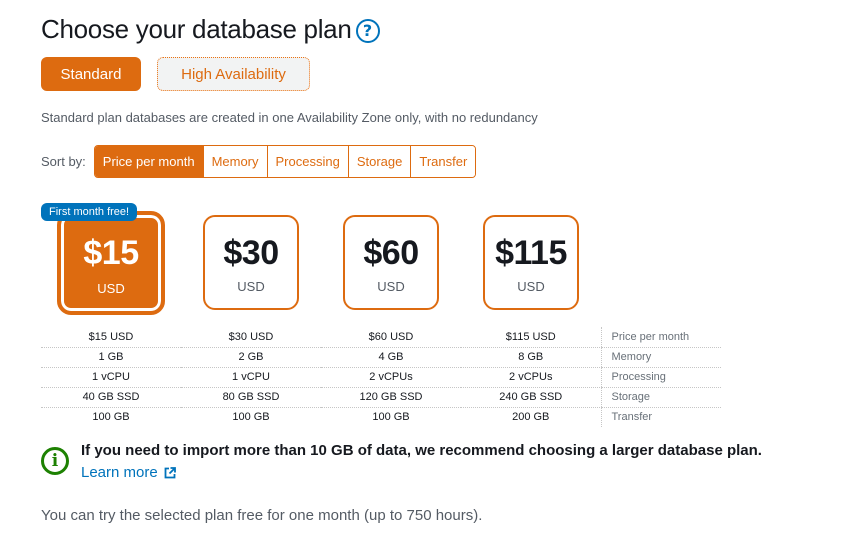 The image size is (842, 548). Describe the element at coordinates (391, 357) in the screenshot. I see `spec-cell: 4 GB` at that location.